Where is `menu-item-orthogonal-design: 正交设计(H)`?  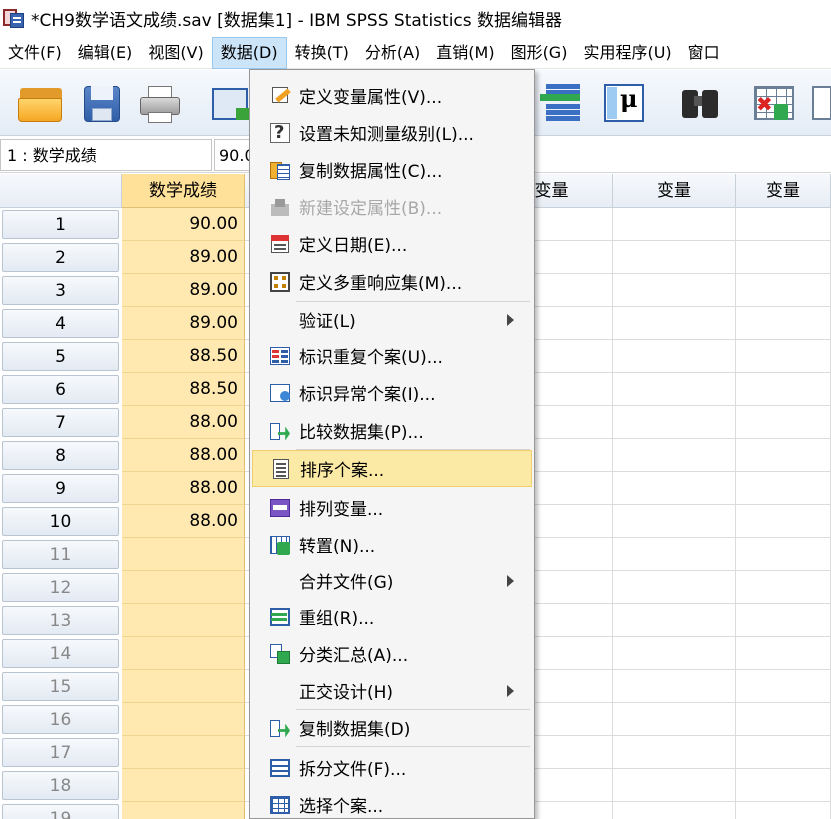 menu-item-orthogonal-design: 正交设计(H) is located at coordinates (392, 690).